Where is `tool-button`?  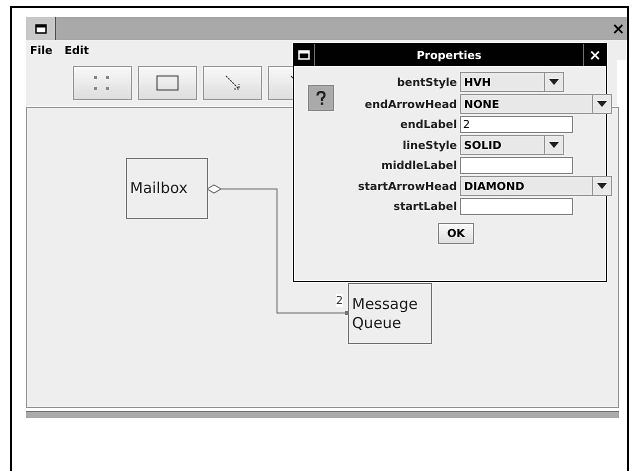
tool-button is located at coordinates (167, 83).